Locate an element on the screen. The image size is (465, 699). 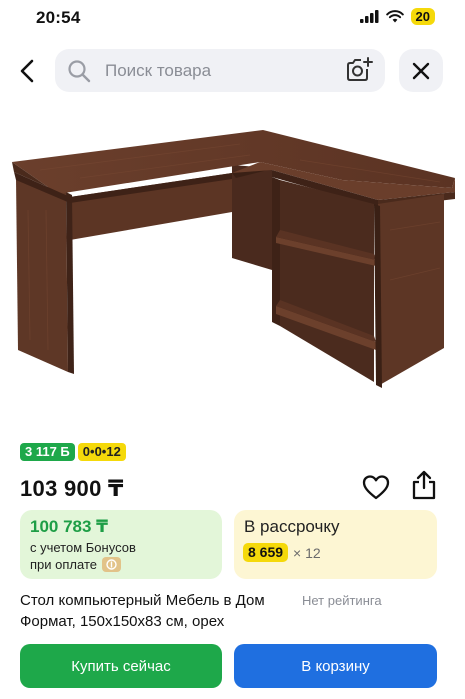
promo-badges: 3 117 Б 0•0•12 is located at coordinates (73, 452).